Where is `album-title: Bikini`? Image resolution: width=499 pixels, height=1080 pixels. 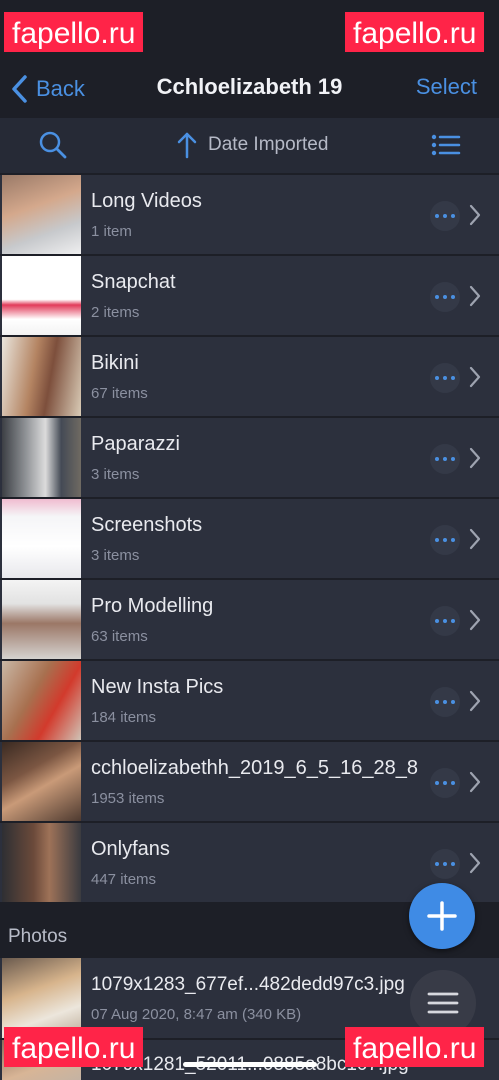
album-title: Bikini is located at coordinates (115, 363).